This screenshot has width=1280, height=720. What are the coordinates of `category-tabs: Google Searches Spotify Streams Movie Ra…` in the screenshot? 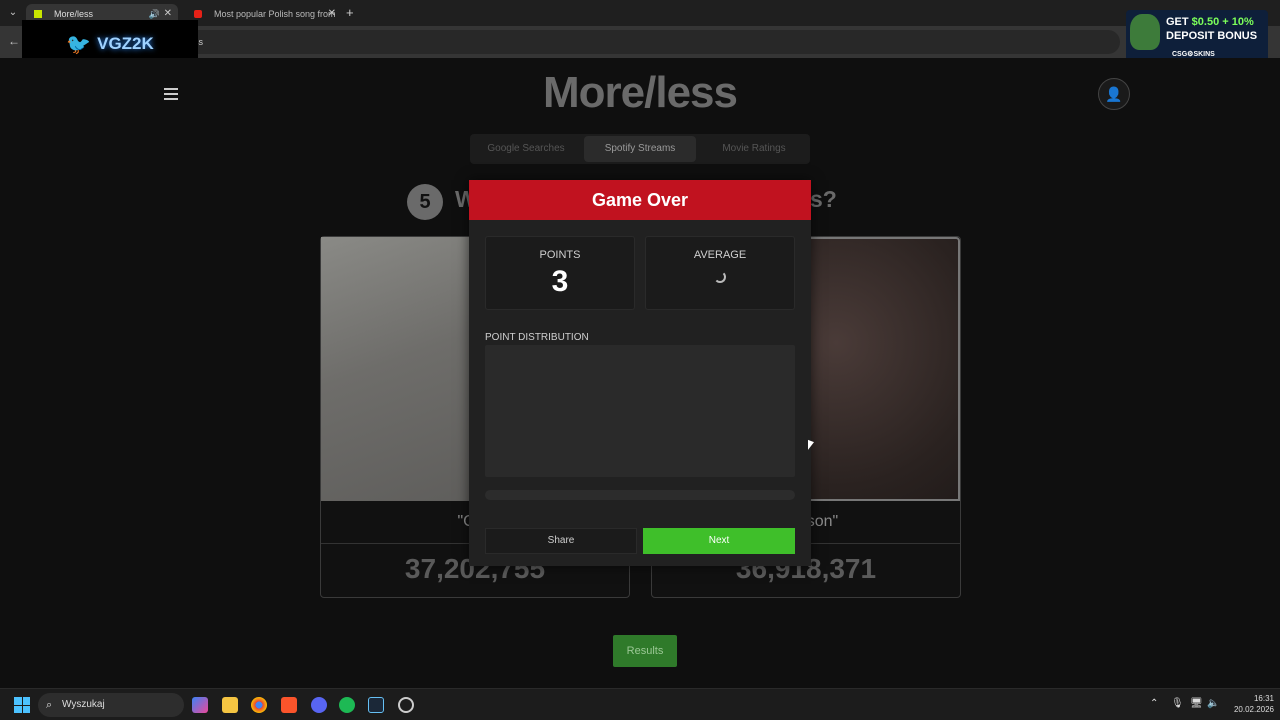 It's located at (640, 149).